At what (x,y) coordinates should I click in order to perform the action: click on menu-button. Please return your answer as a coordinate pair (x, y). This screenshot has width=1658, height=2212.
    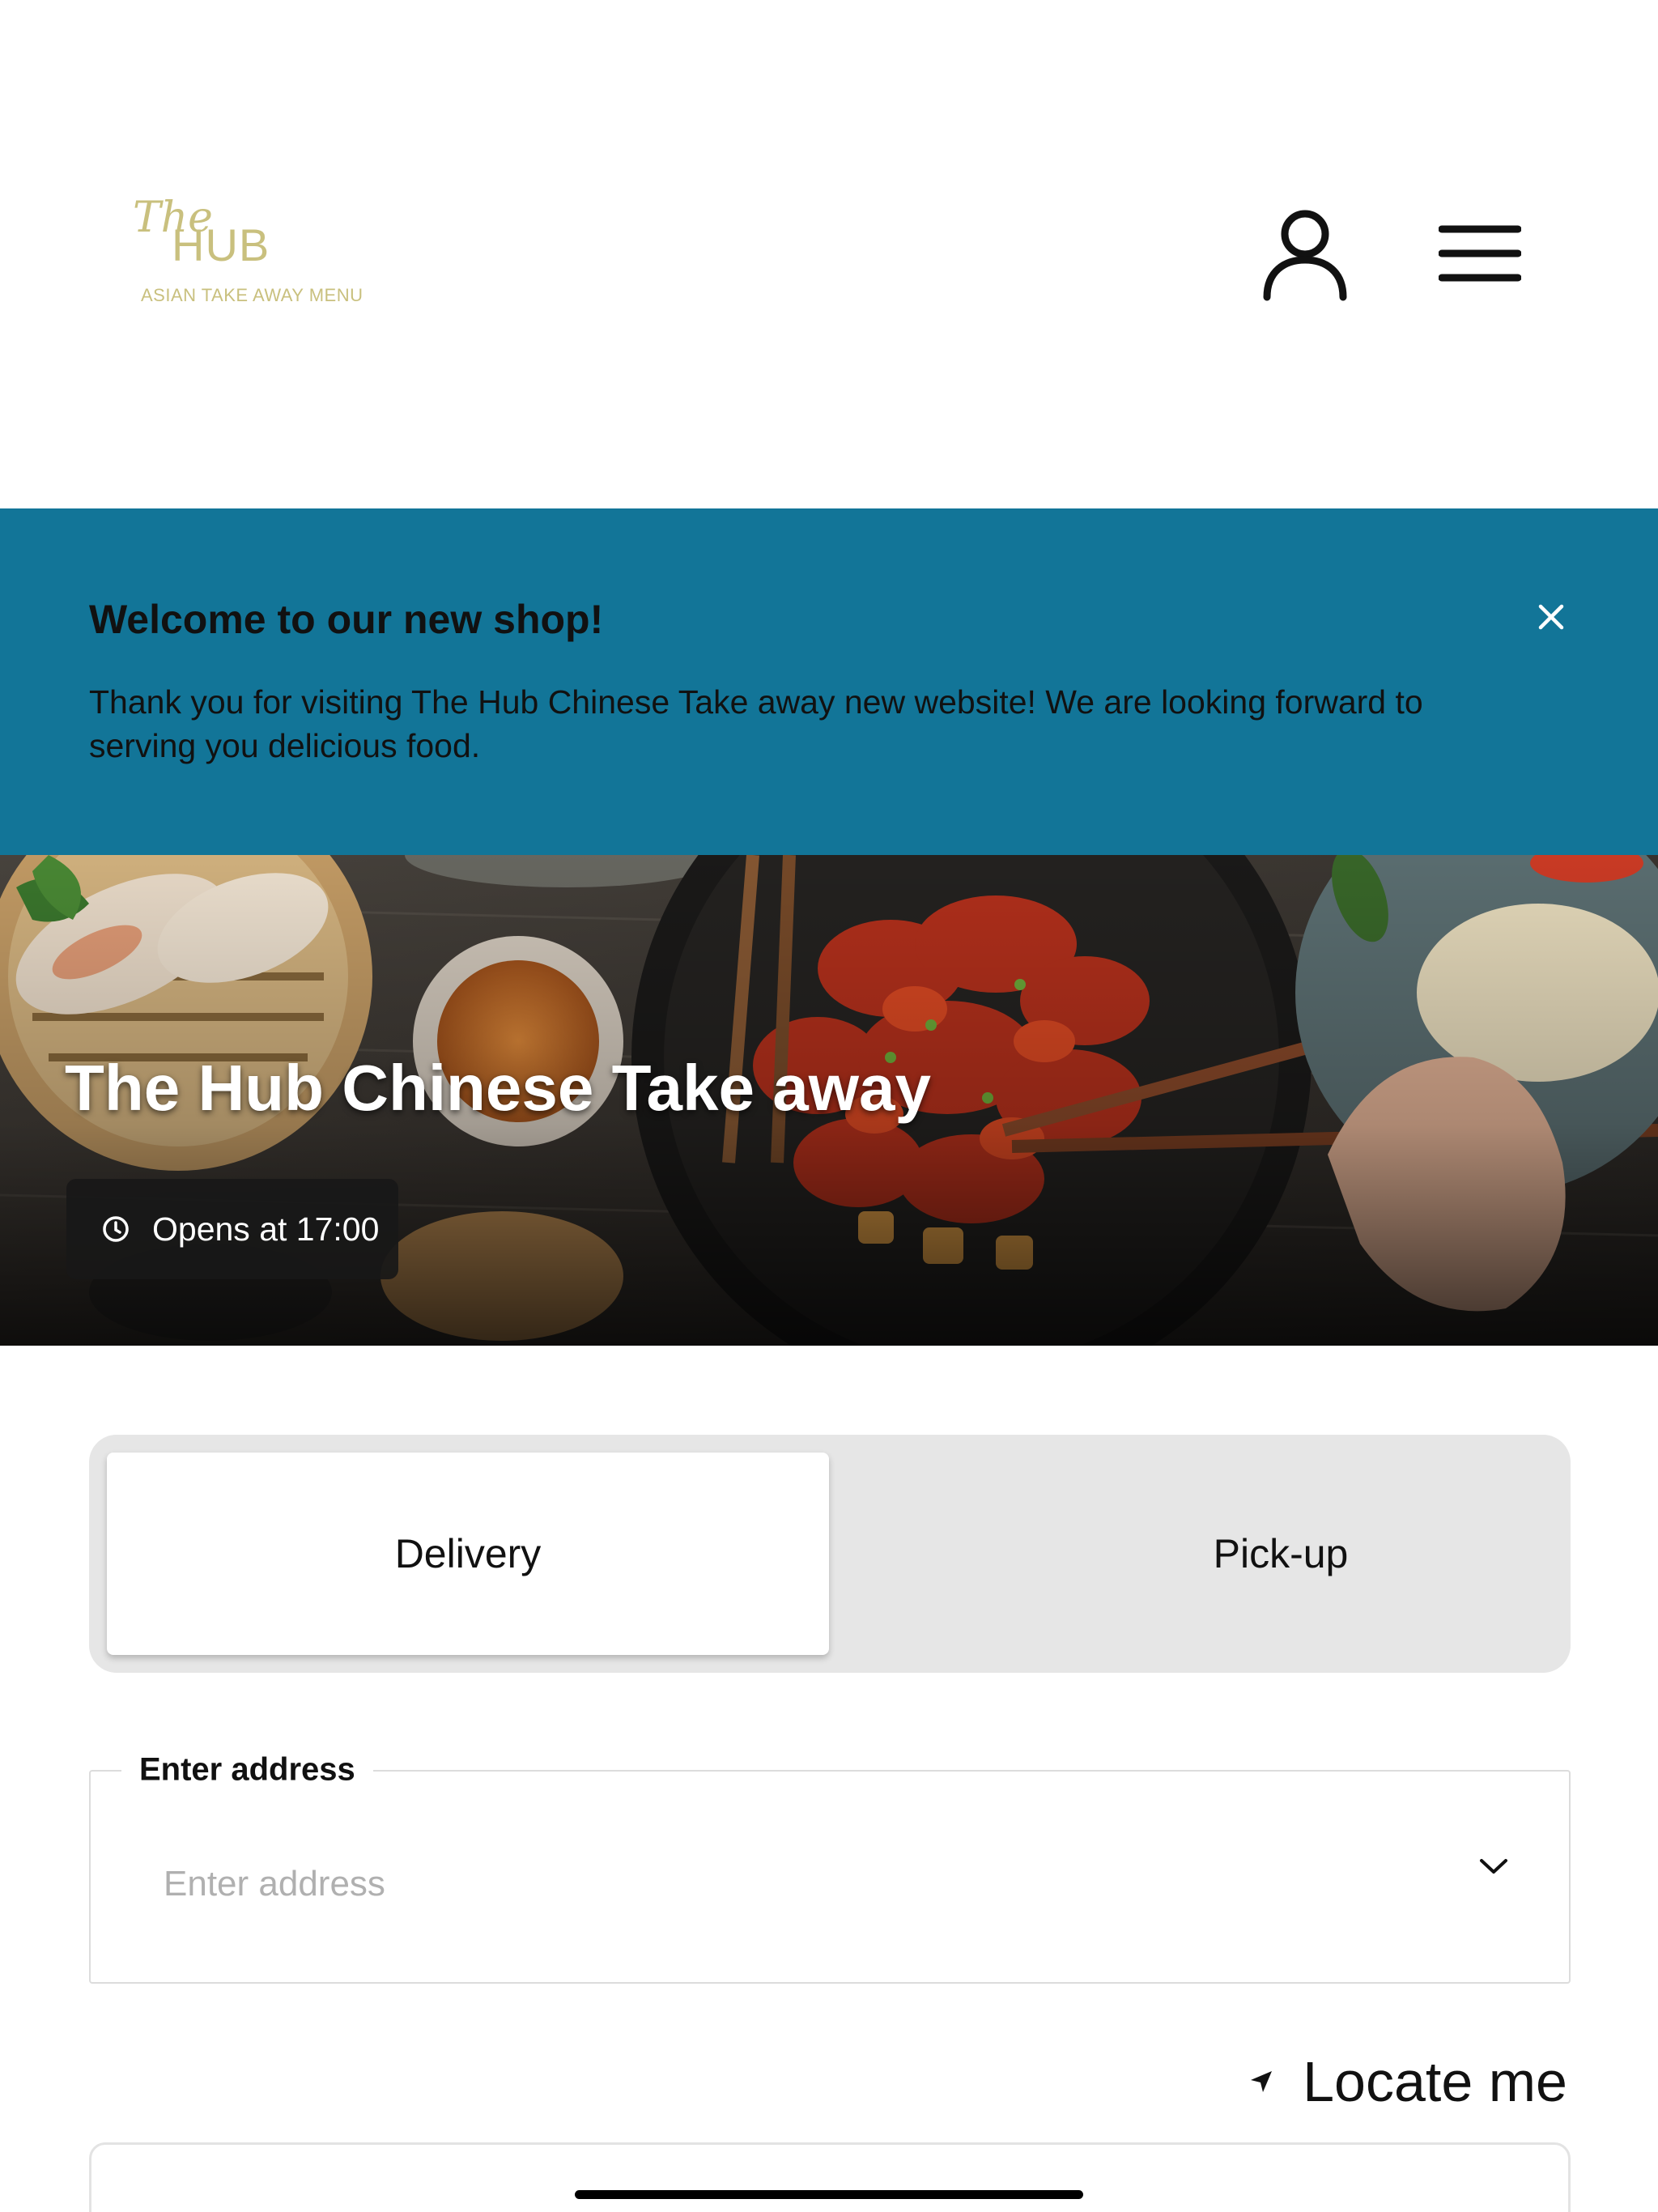
    Looking at the image, I should click on (1480, 255).